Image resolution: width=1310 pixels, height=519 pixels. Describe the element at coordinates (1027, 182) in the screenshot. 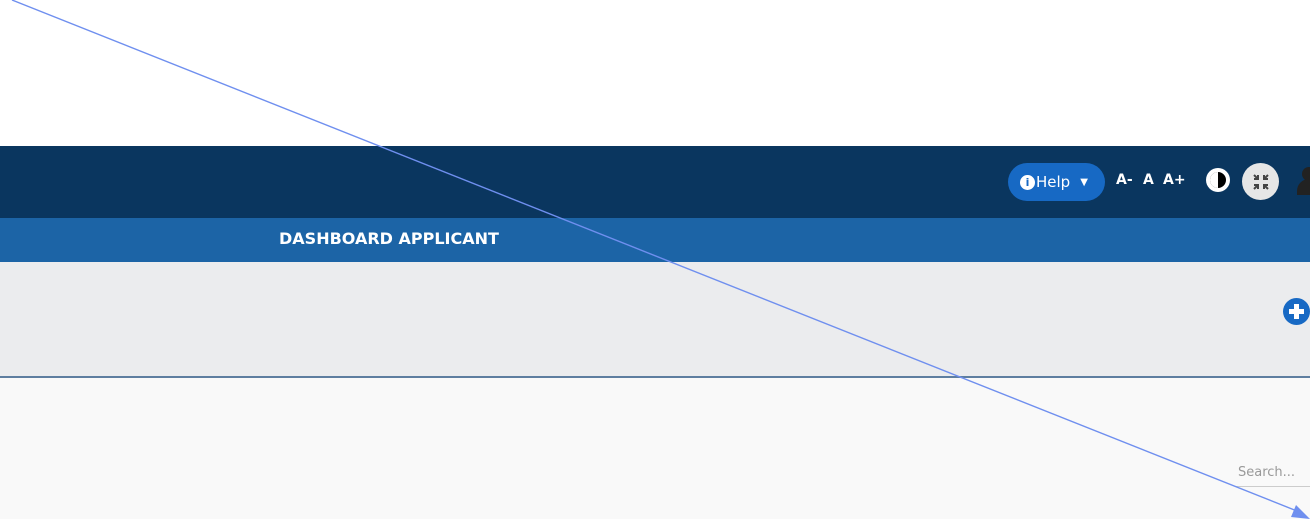

I see `info-icon: i` at that location.